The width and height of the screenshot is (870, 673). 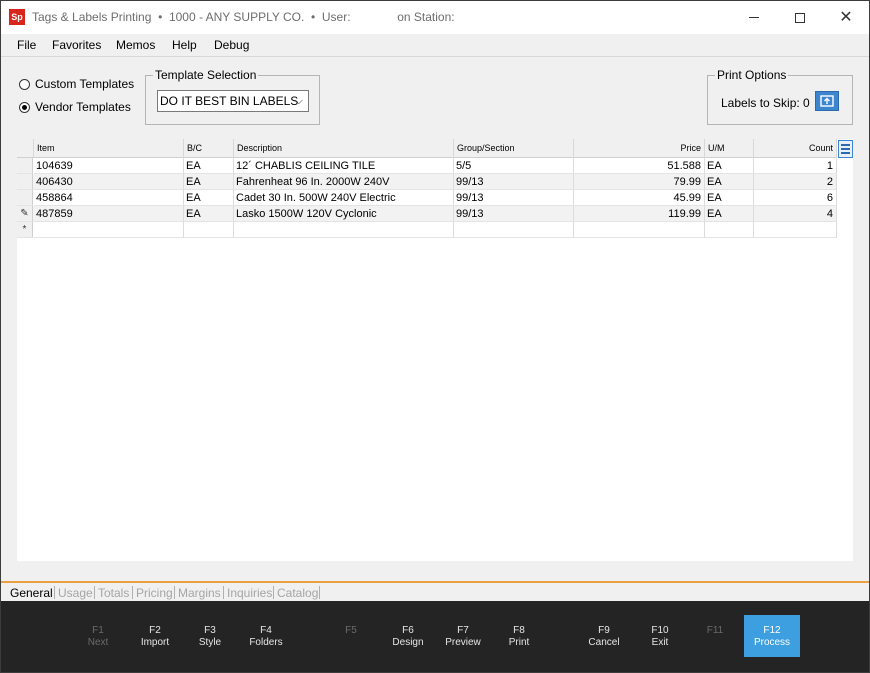 I want to click on f12-process-button: F12 Process, so click(x=772, y=636).